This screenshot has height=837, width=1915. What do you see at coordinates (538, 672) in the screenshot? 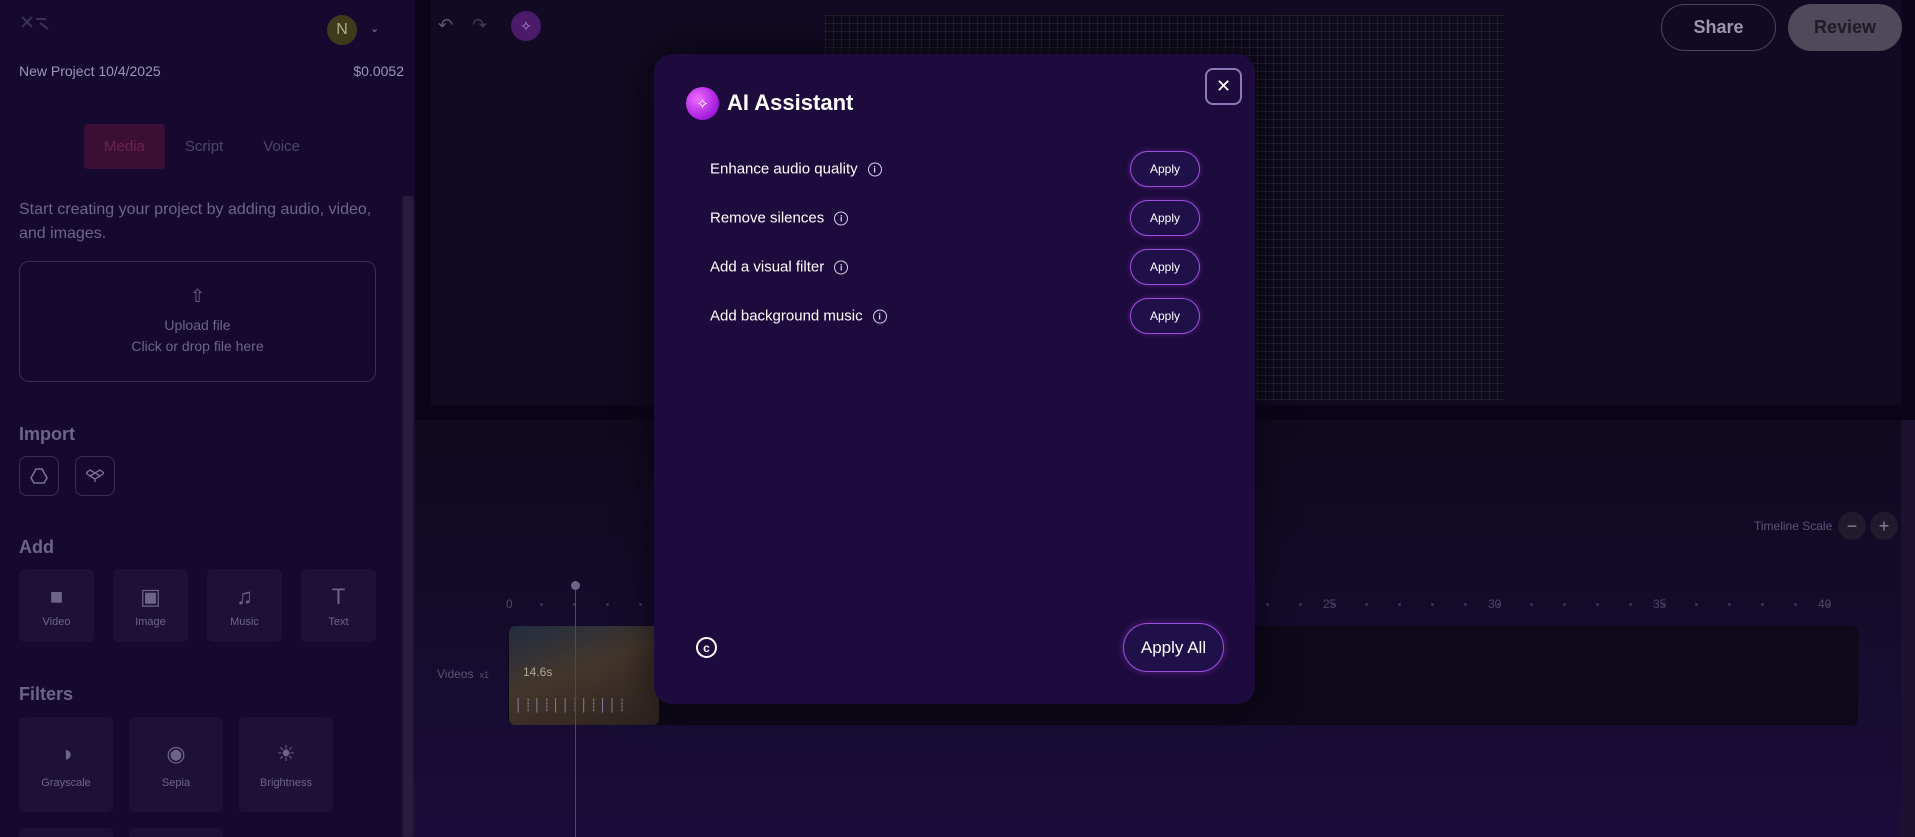
I see `clip-duration: 14.6s` at bounding box center [538, 672].